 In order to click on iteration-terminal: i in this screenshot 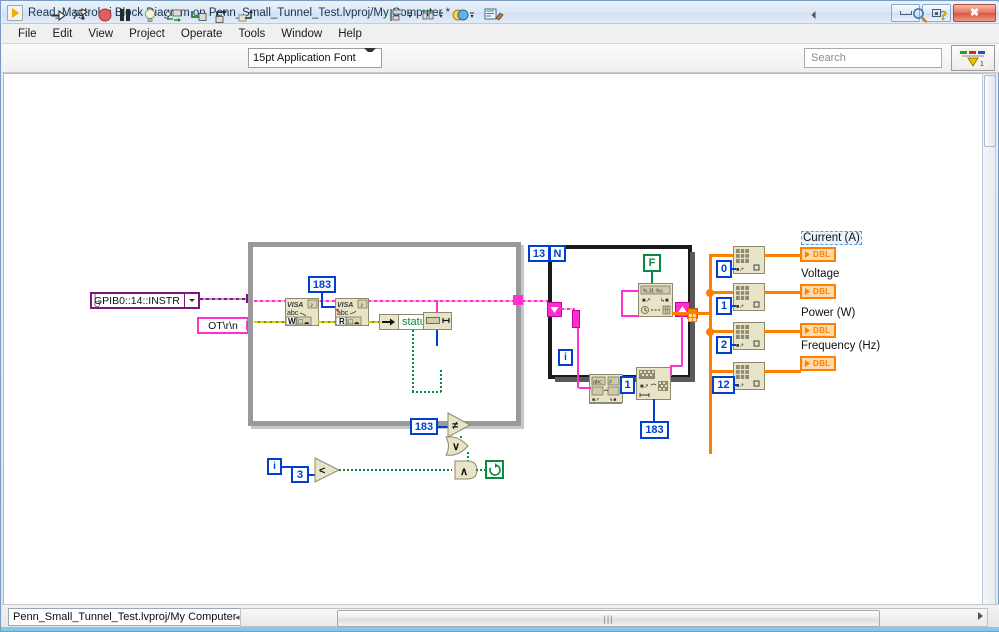, I will do `click(274, 466)`.